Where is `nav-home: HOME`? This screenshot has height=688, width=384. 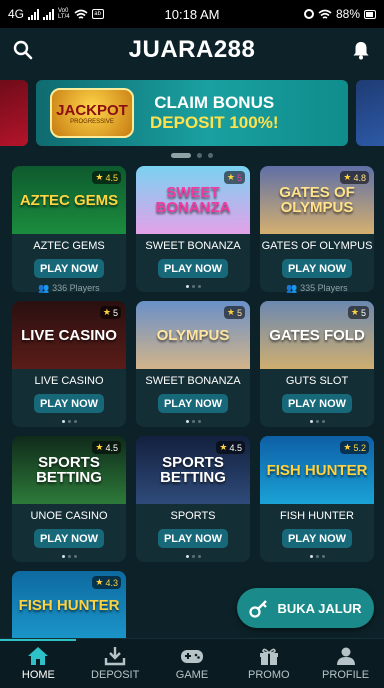 nav-home: HOME is located at coordinates (38, 663).